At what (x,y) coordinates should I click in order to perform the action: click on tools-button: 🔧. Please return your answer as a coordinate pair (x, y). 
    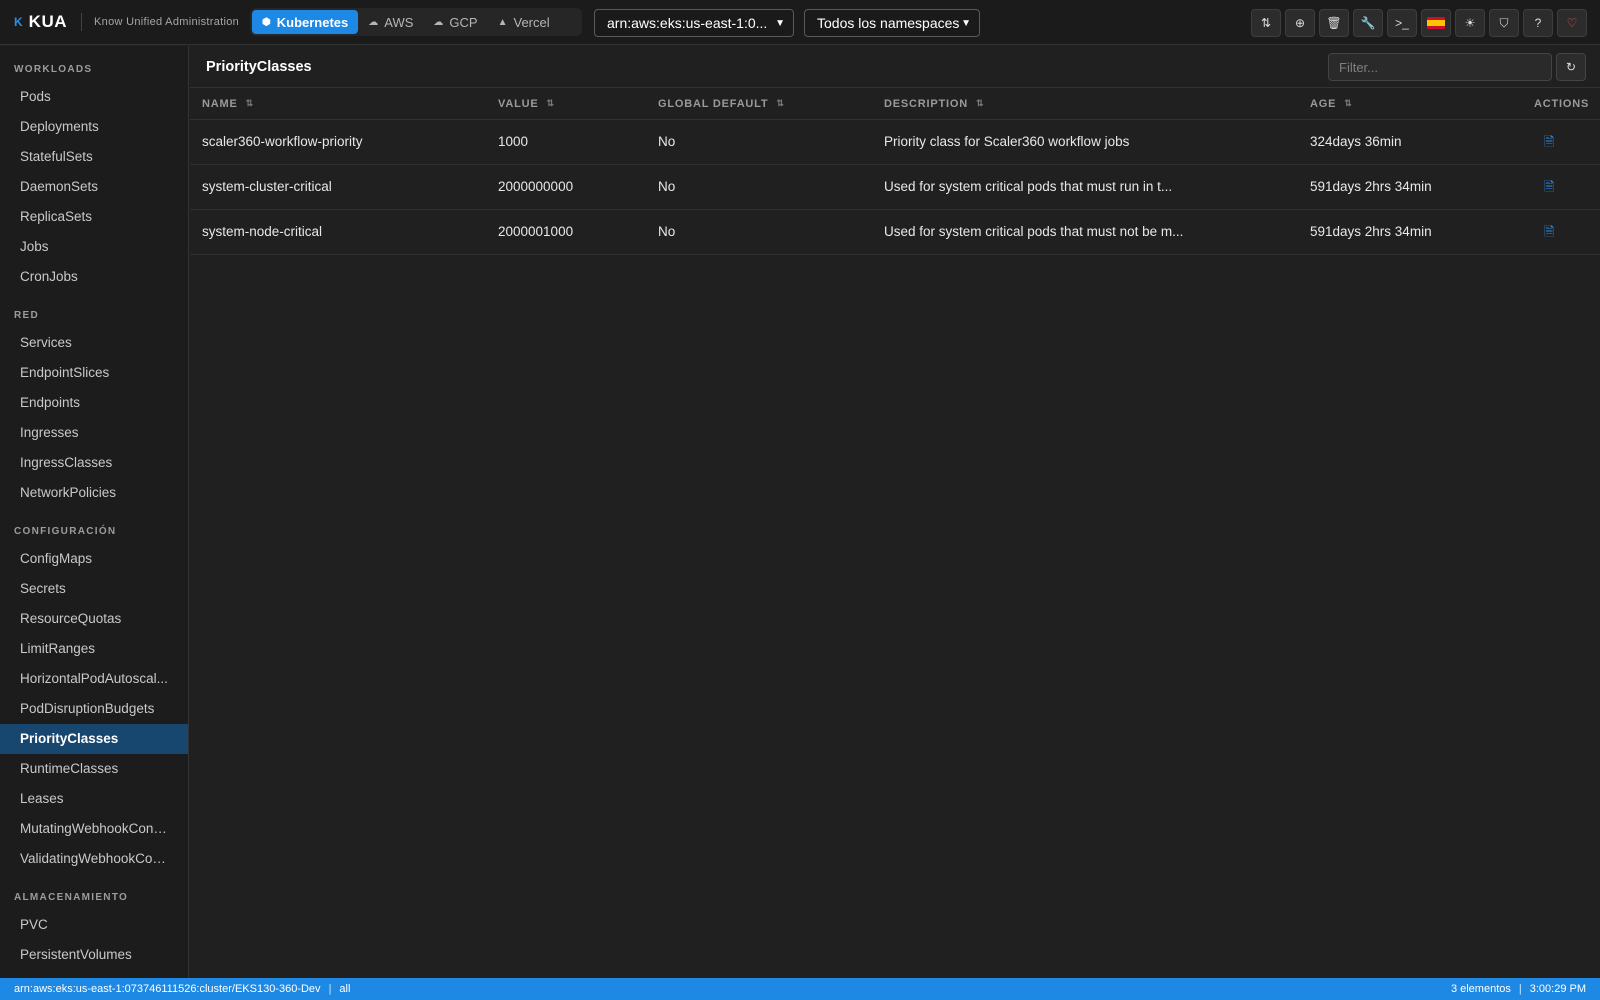
    Looking at the image, I should click on (1368, 23).